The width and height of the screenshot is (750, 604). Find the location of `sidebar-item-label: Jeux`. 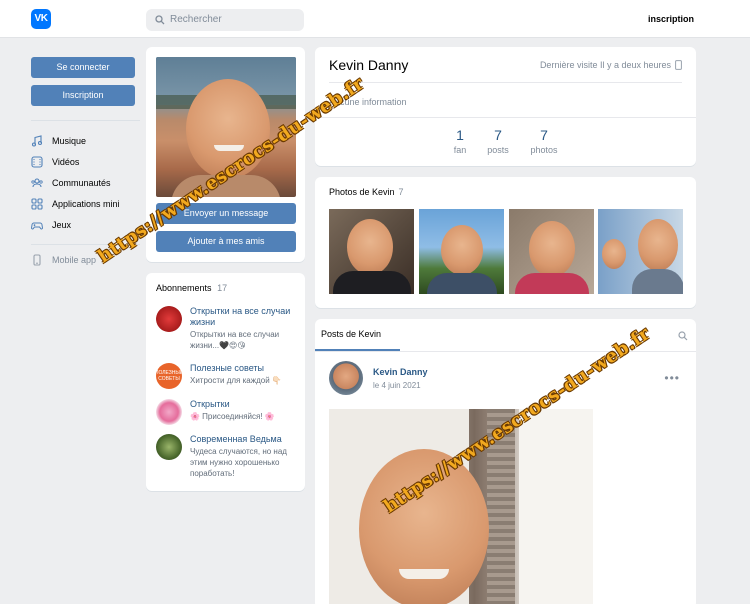

sidebar-item-label: Jeux is located at coordinates (62, 225).